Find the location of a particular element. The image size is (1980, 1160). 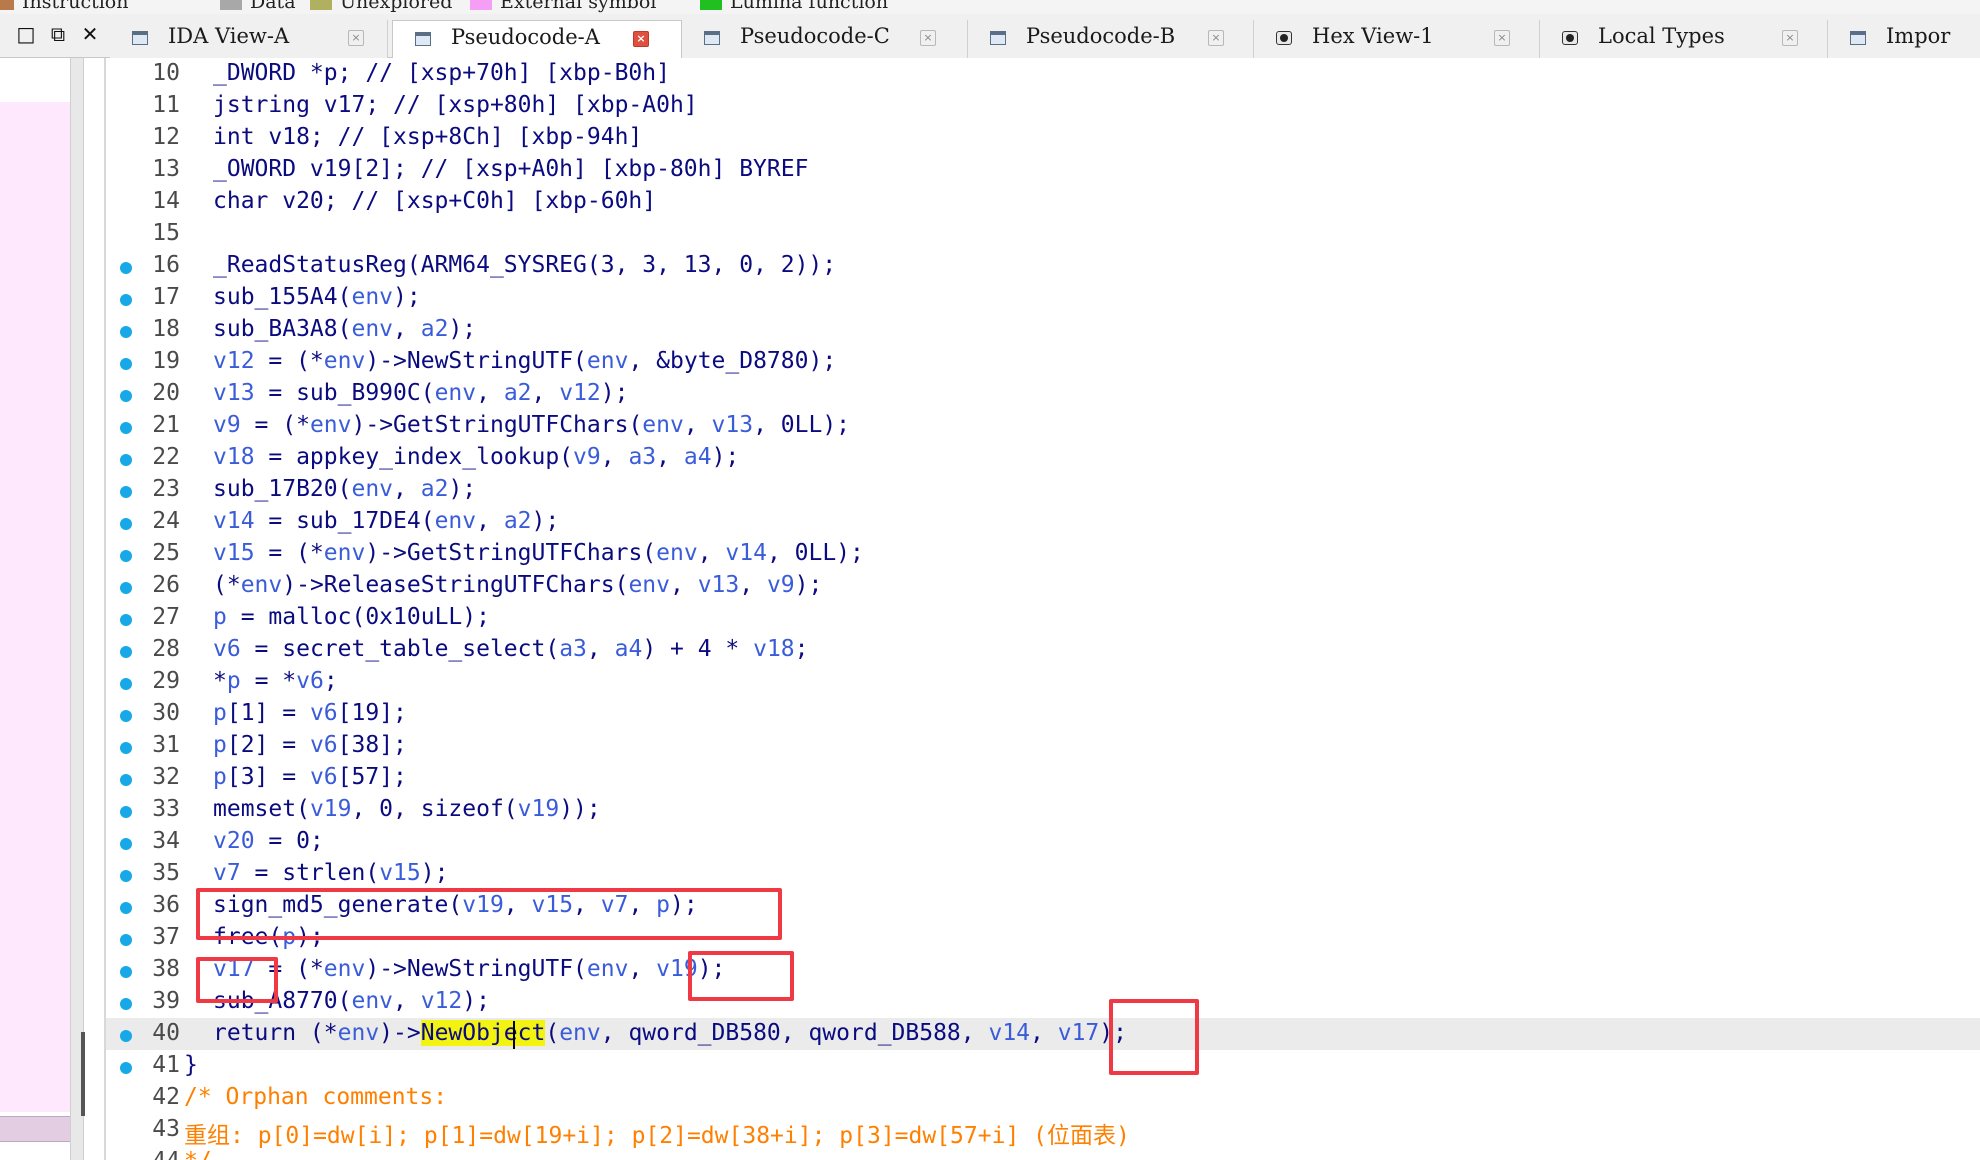

code-text: v20 = 0; is located at coordinates (268, 841).